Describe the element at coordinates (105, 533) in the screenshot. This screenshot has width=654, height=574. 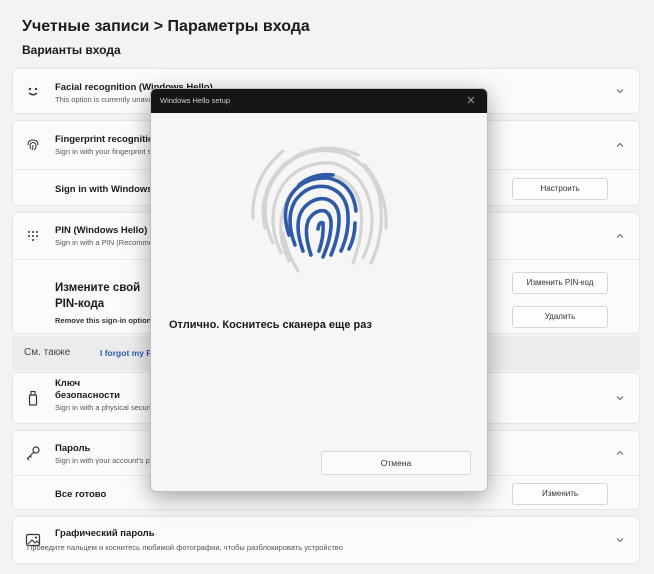
I see `picture-password-title: Графический пароль` at that location.